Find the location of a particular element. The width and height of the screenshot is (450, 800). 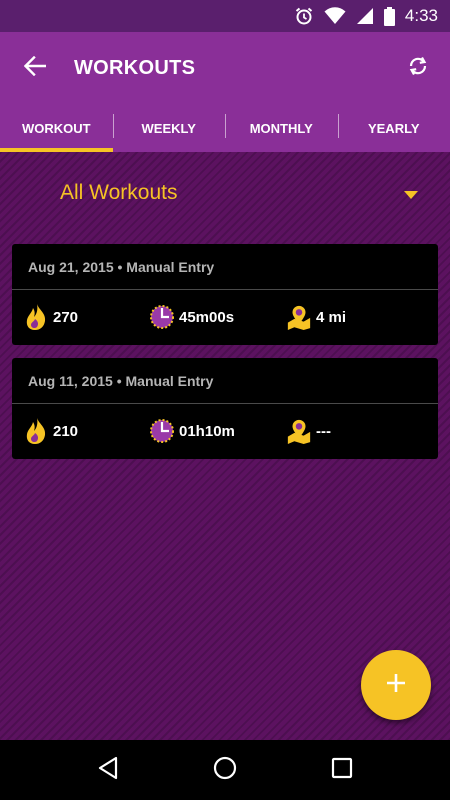

tab-workout: WORKOUT is located at coordinates (56, 128).